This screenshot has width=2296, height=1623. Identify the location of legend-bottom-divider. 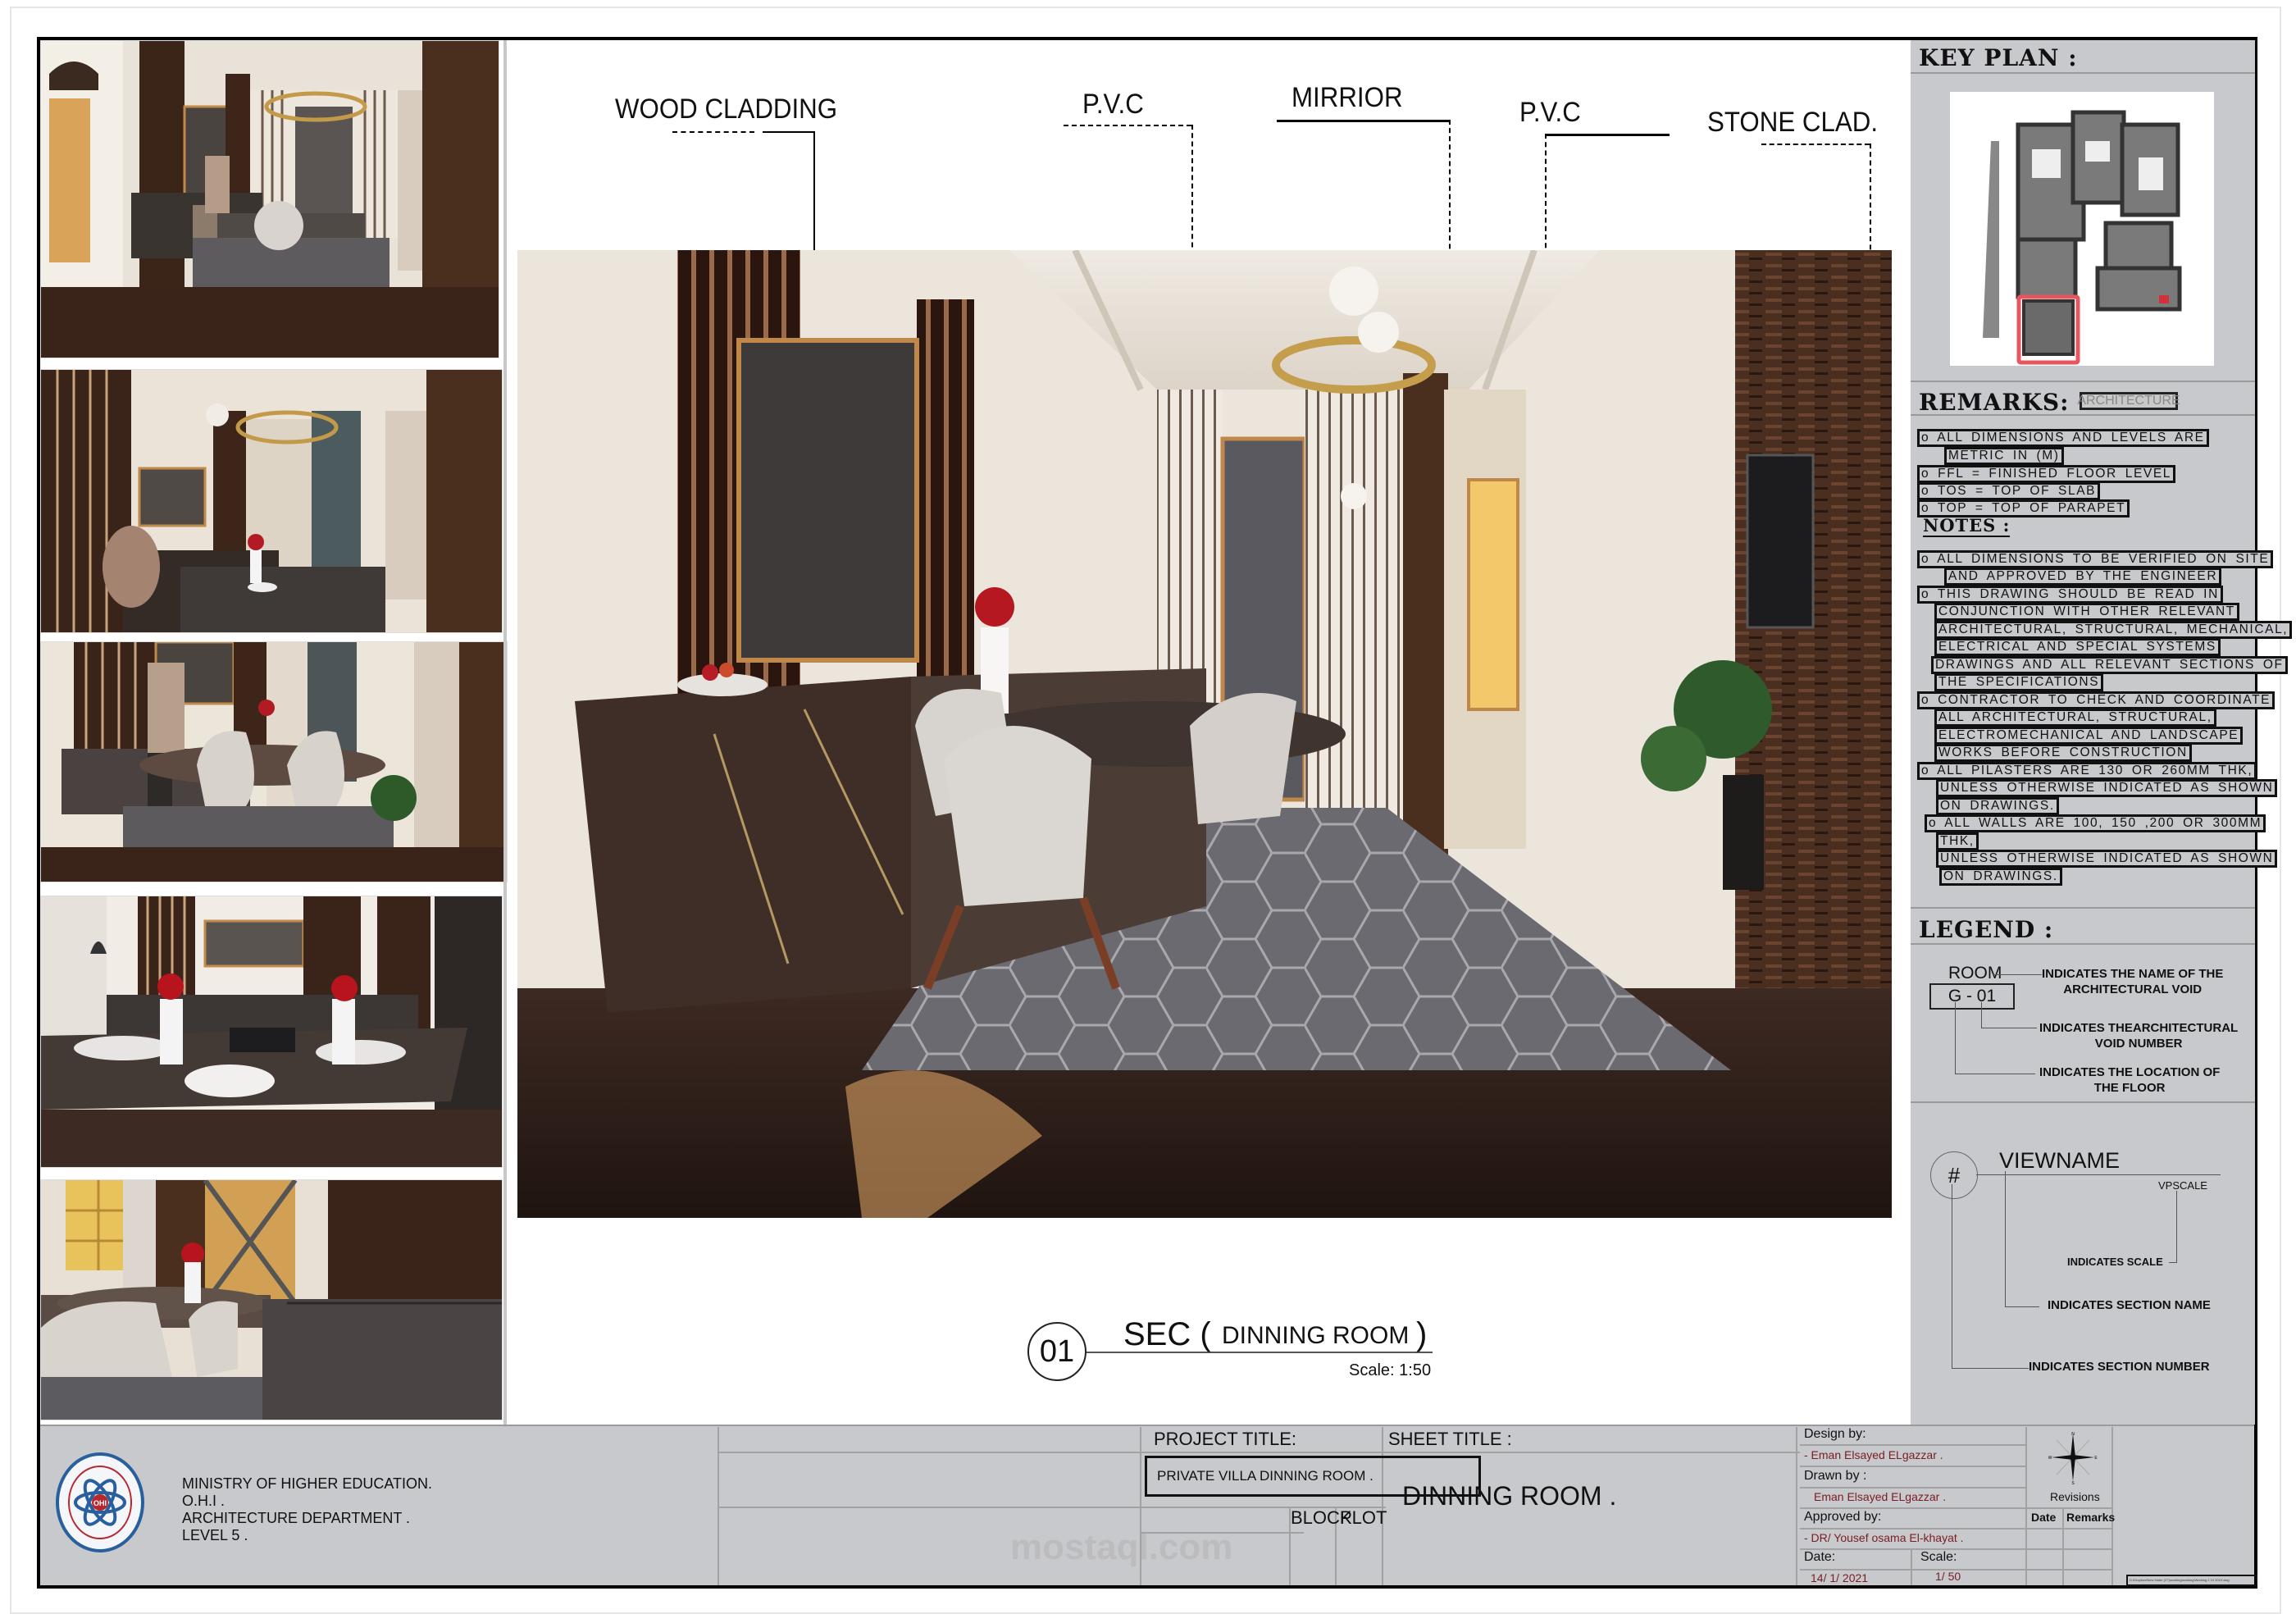
(2083, 1102).